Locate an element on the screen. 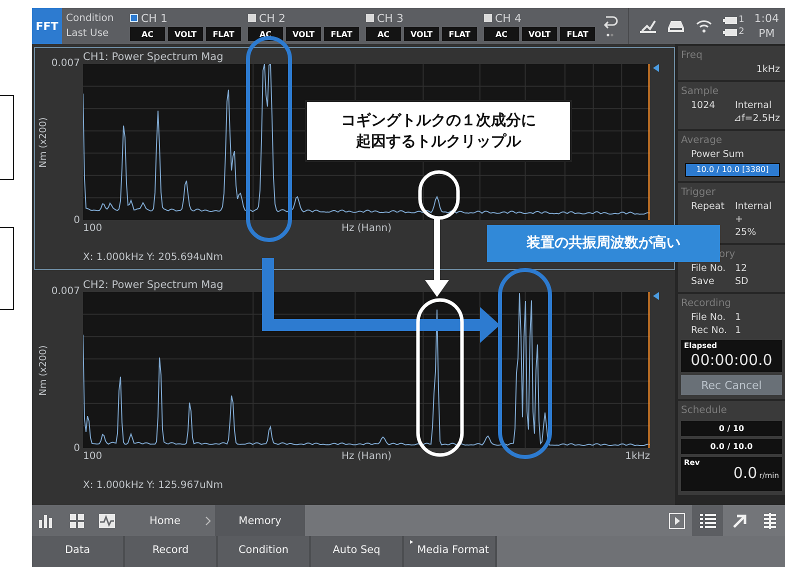 Image resolution: width=785 pixels, height=567 pixels. list-icon is located at coordinates (708, 520).